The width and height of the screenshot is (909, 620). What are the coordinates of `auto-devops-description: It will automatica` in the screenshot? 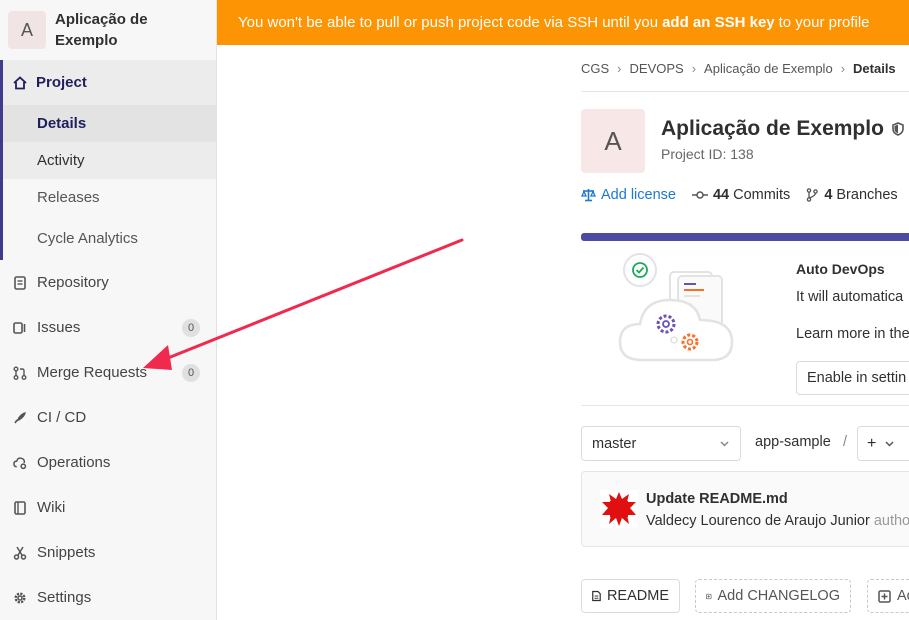 It's located at (850, 297).